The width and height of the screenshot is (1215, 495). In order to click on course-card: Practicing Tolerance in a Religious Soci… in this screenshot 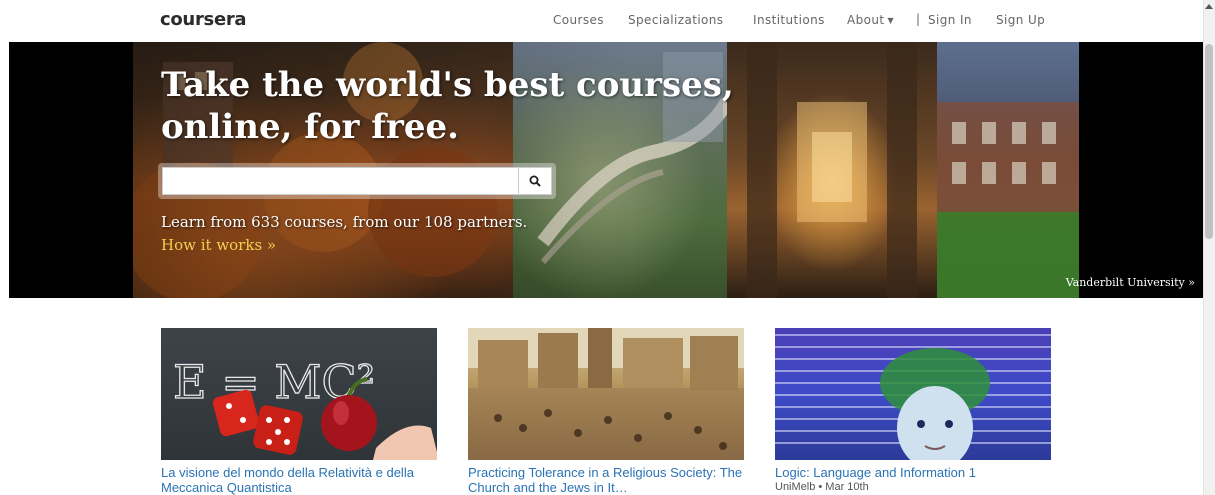, I will do `click(606, 411)`.